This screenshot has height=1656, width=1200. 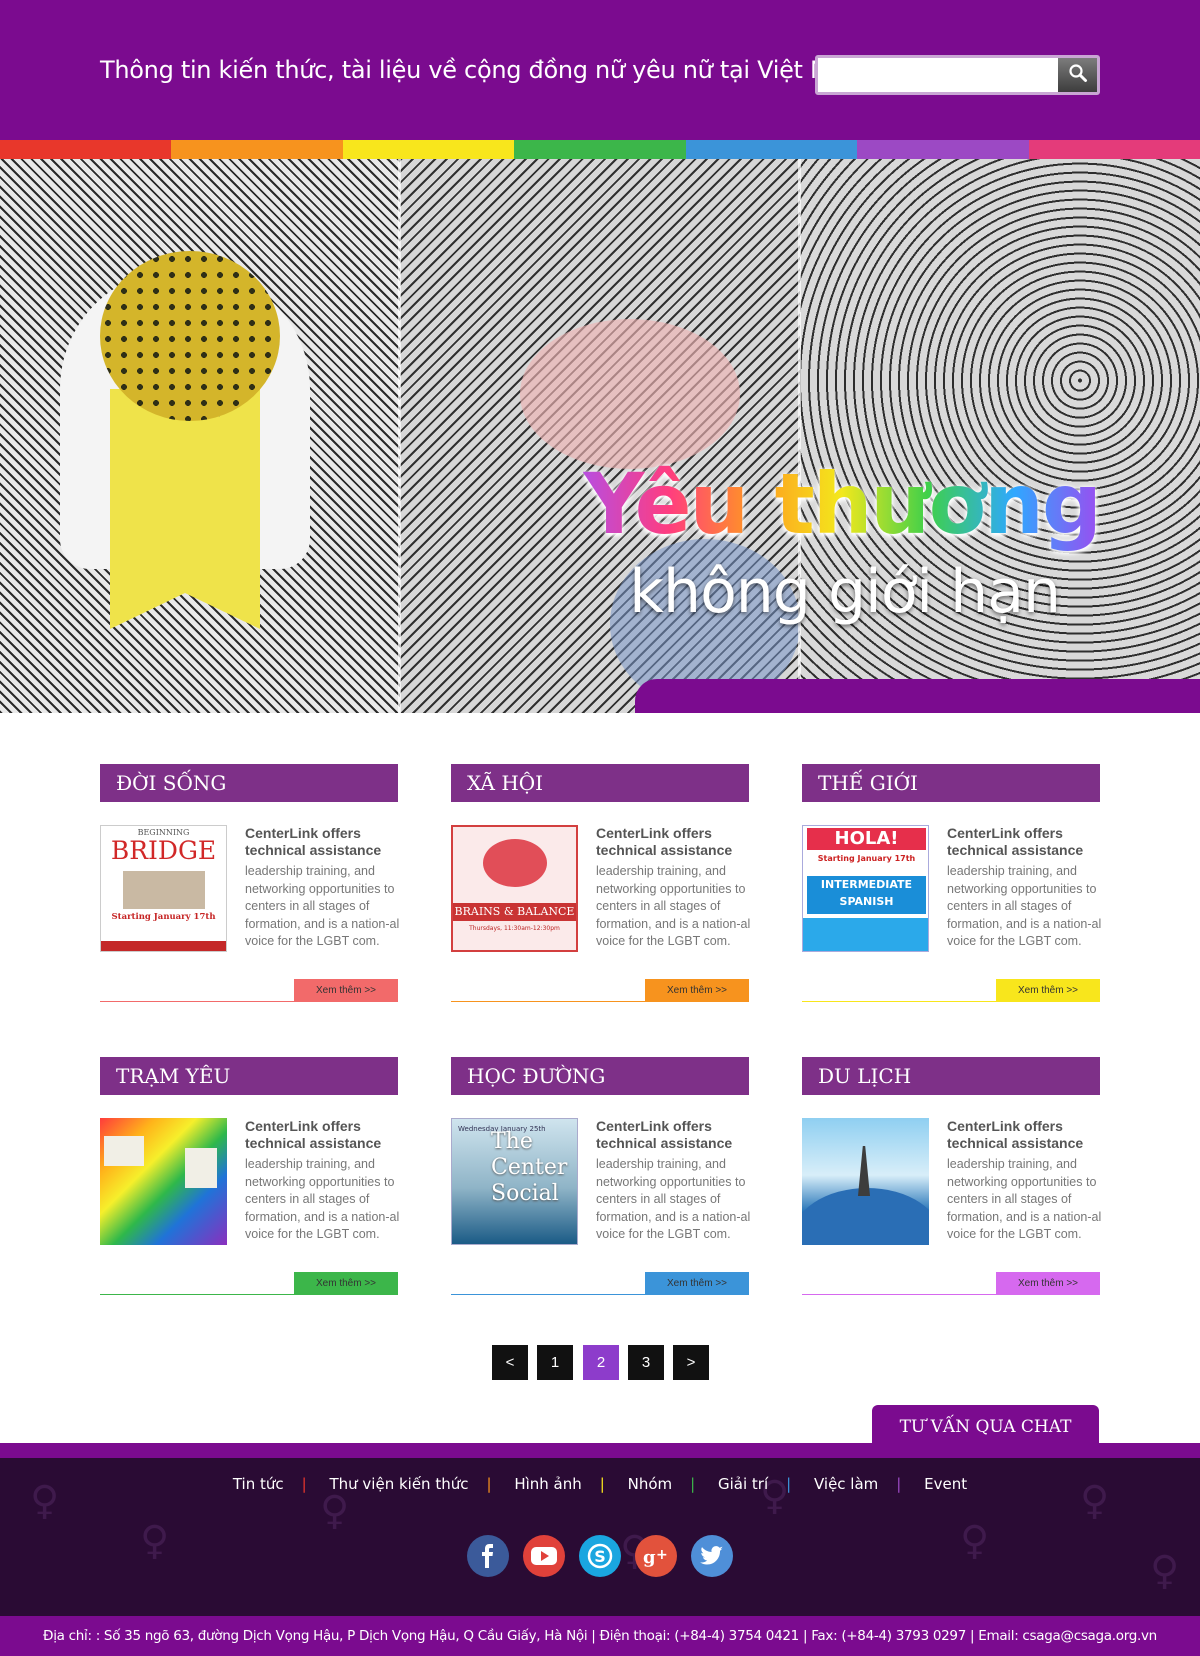 I want to click on footer-link-tin-tuc: Tin tức, so click(x=258, y=1484).